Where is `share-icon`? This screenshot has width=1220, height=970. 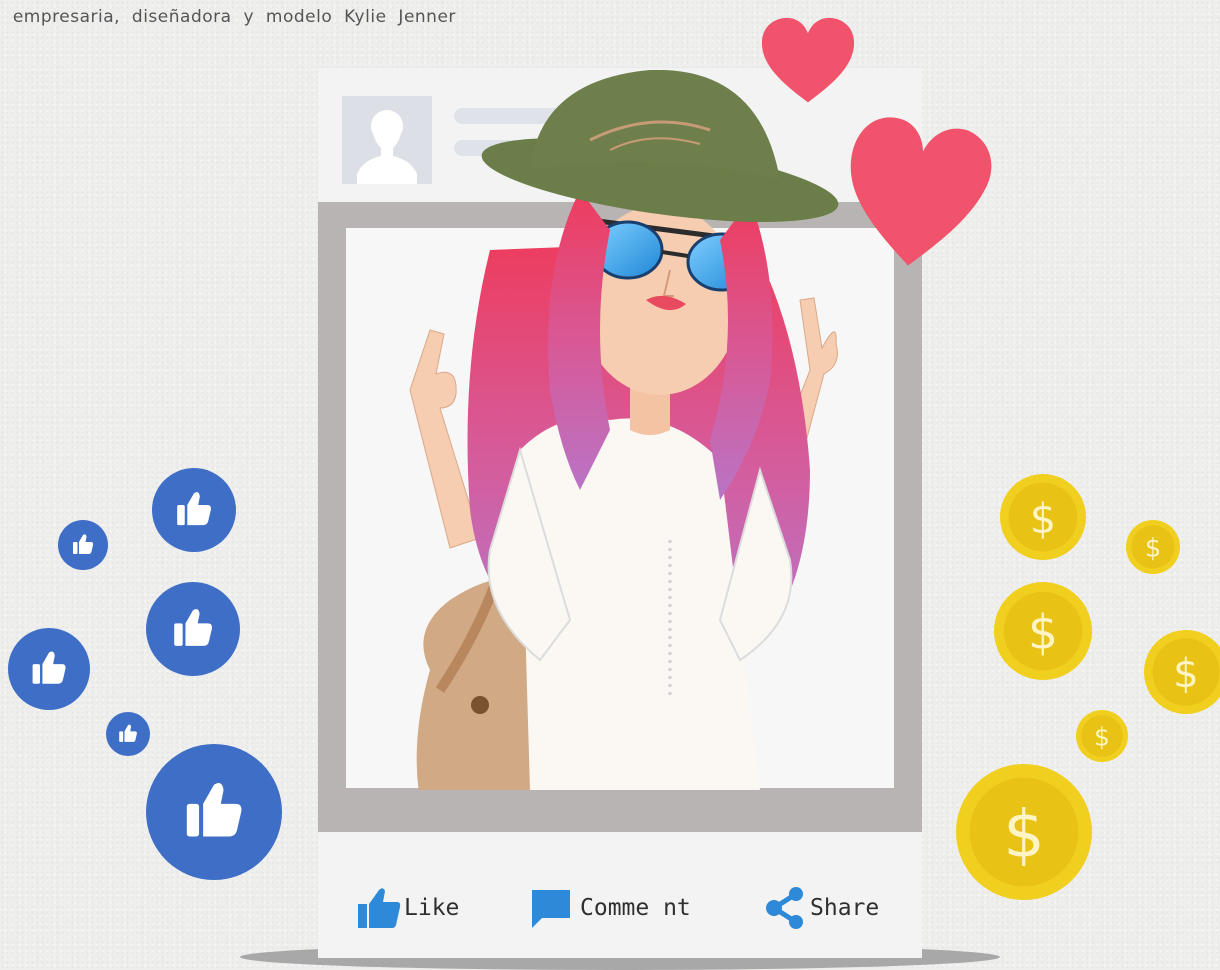 share-icon is located at coordinates (784, 908).